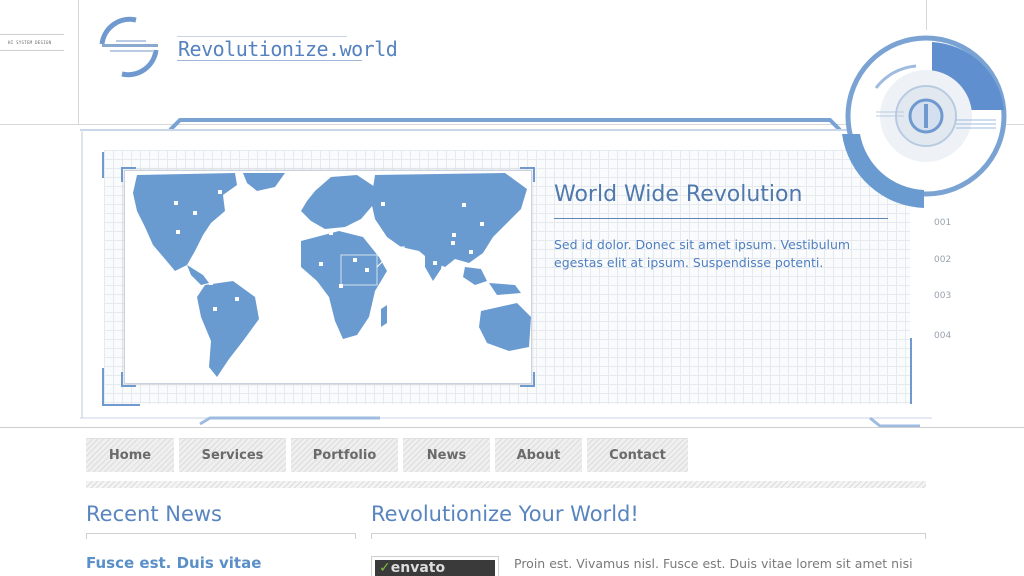 The width and height of the screenshot is (1024, 576). I want to click on slide-number-1: 001, so click(942, 223).